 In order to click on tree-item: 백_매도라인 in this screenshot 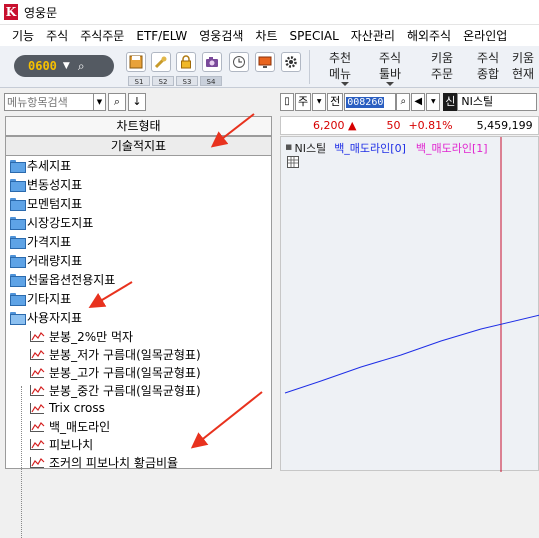, I will do `click(70, 426)`.